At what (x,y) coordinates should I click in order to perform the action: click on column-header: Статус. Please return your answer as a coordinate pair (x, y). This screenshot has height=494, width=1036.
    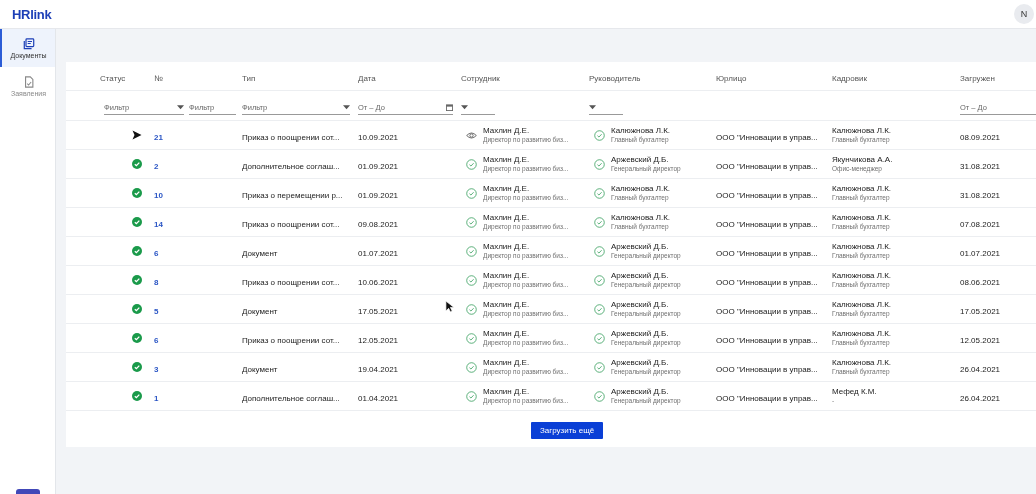
    Looking at the image, I should click on (113, 78).